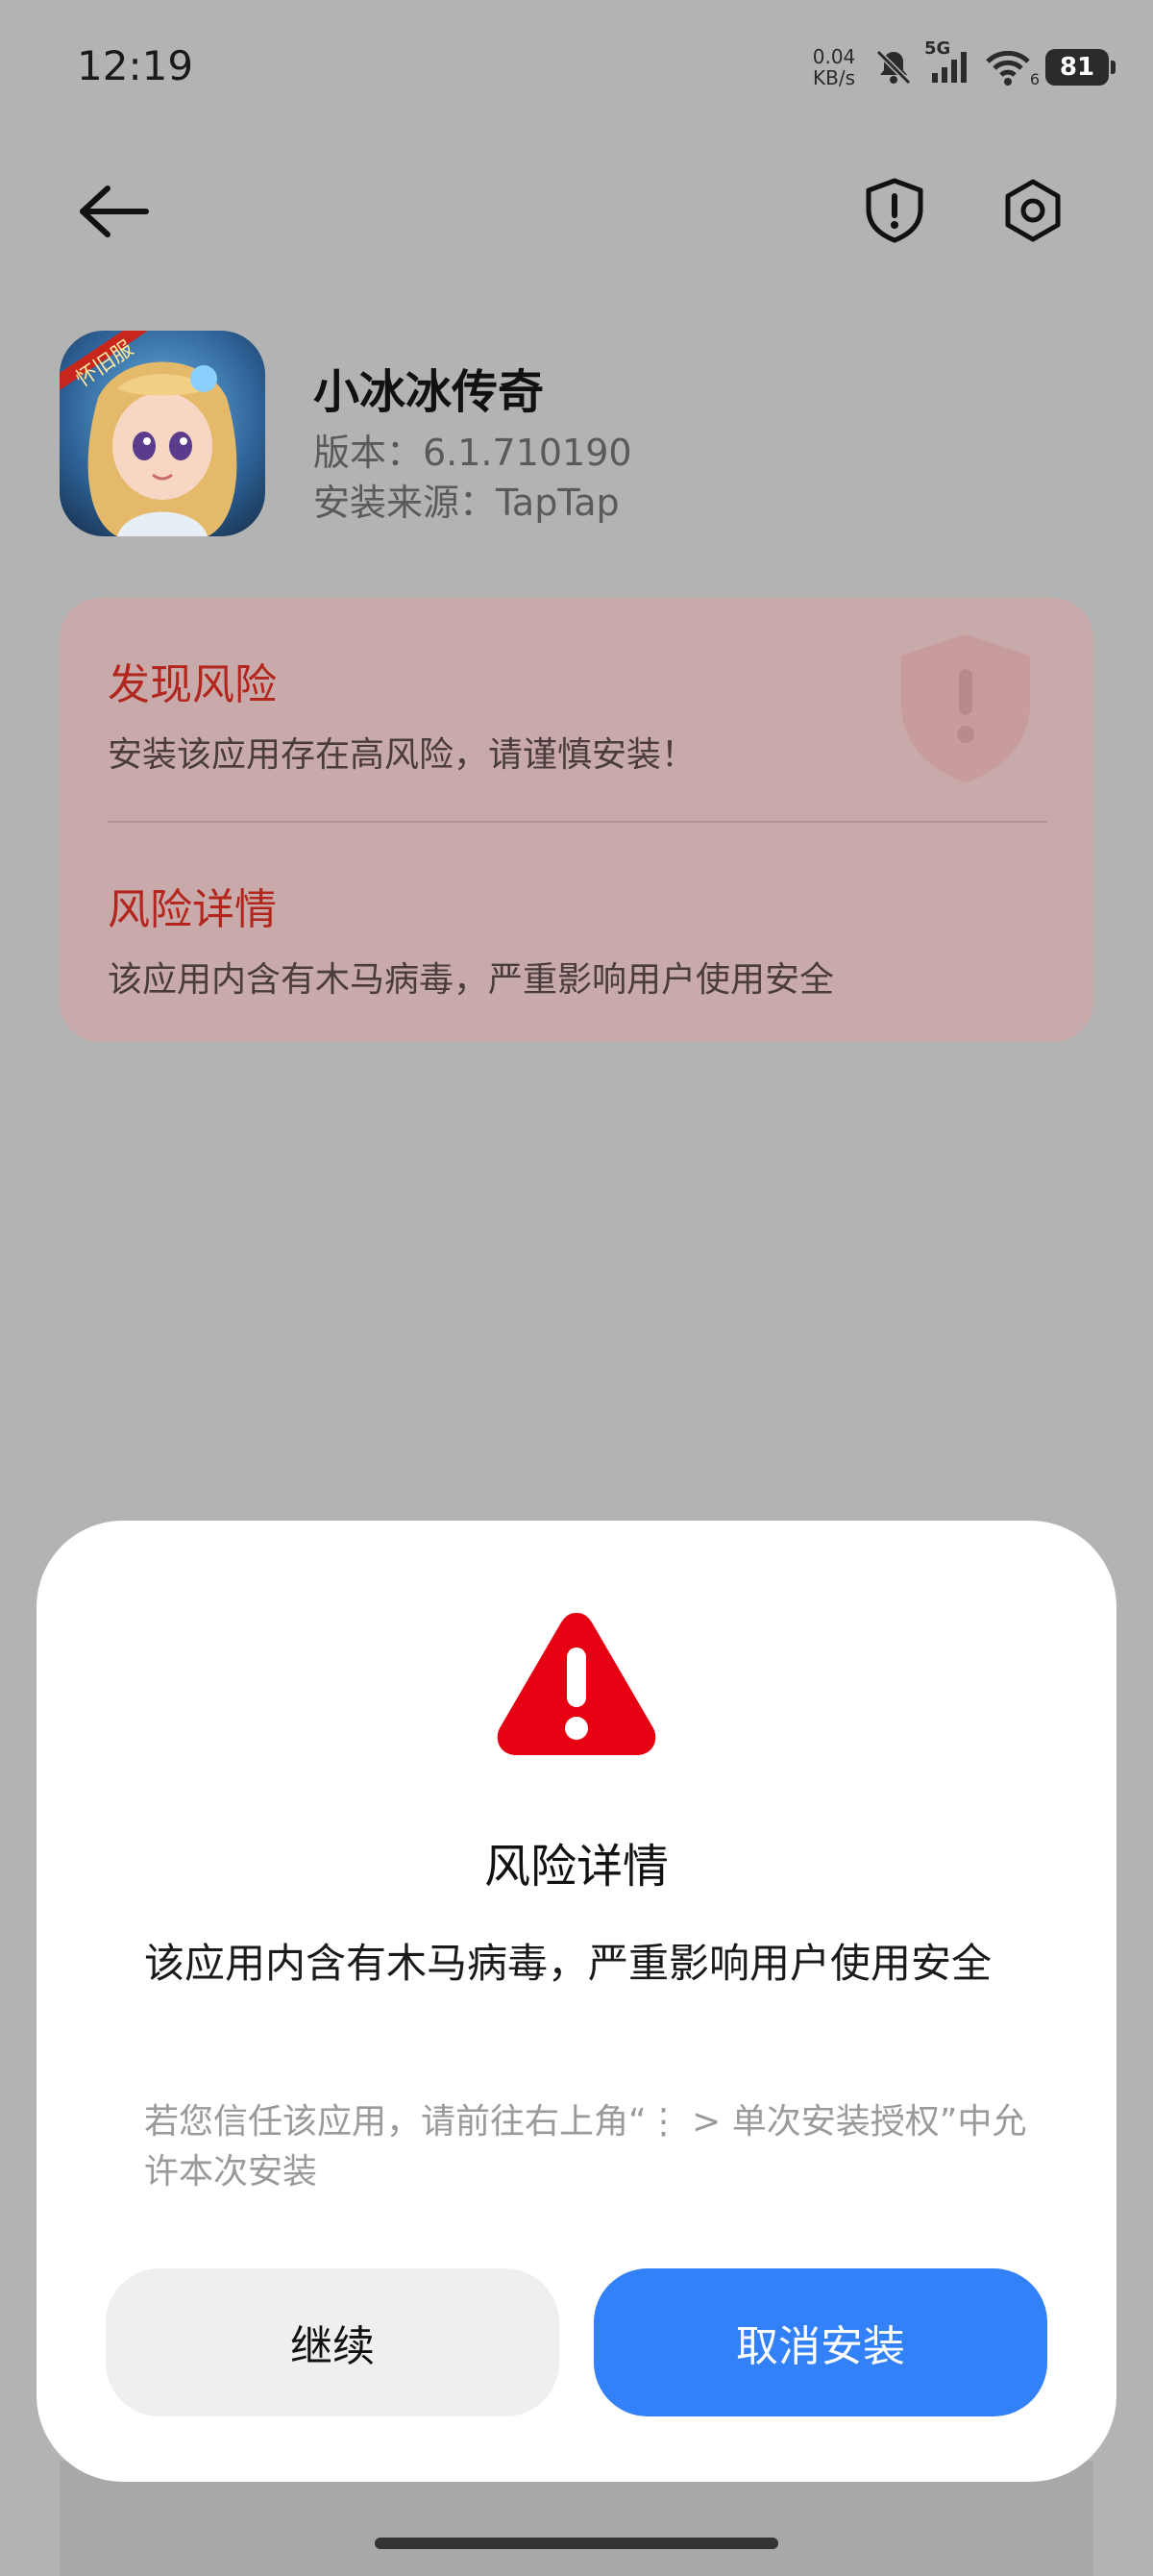 The image size is (1153, 2576). I want to click on cellular-signal-icon: 5G, so click(947, 63).